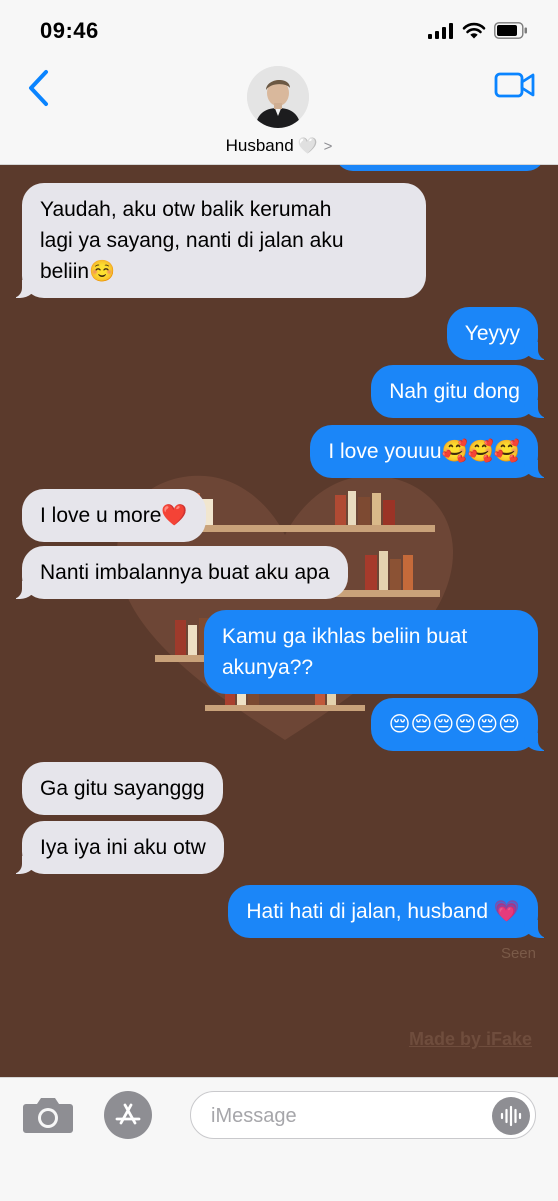 The height and width of the screenshot is (1201, 558). I want to click on message-bubble-incoming: I love u more❤️, so click(114, 515).